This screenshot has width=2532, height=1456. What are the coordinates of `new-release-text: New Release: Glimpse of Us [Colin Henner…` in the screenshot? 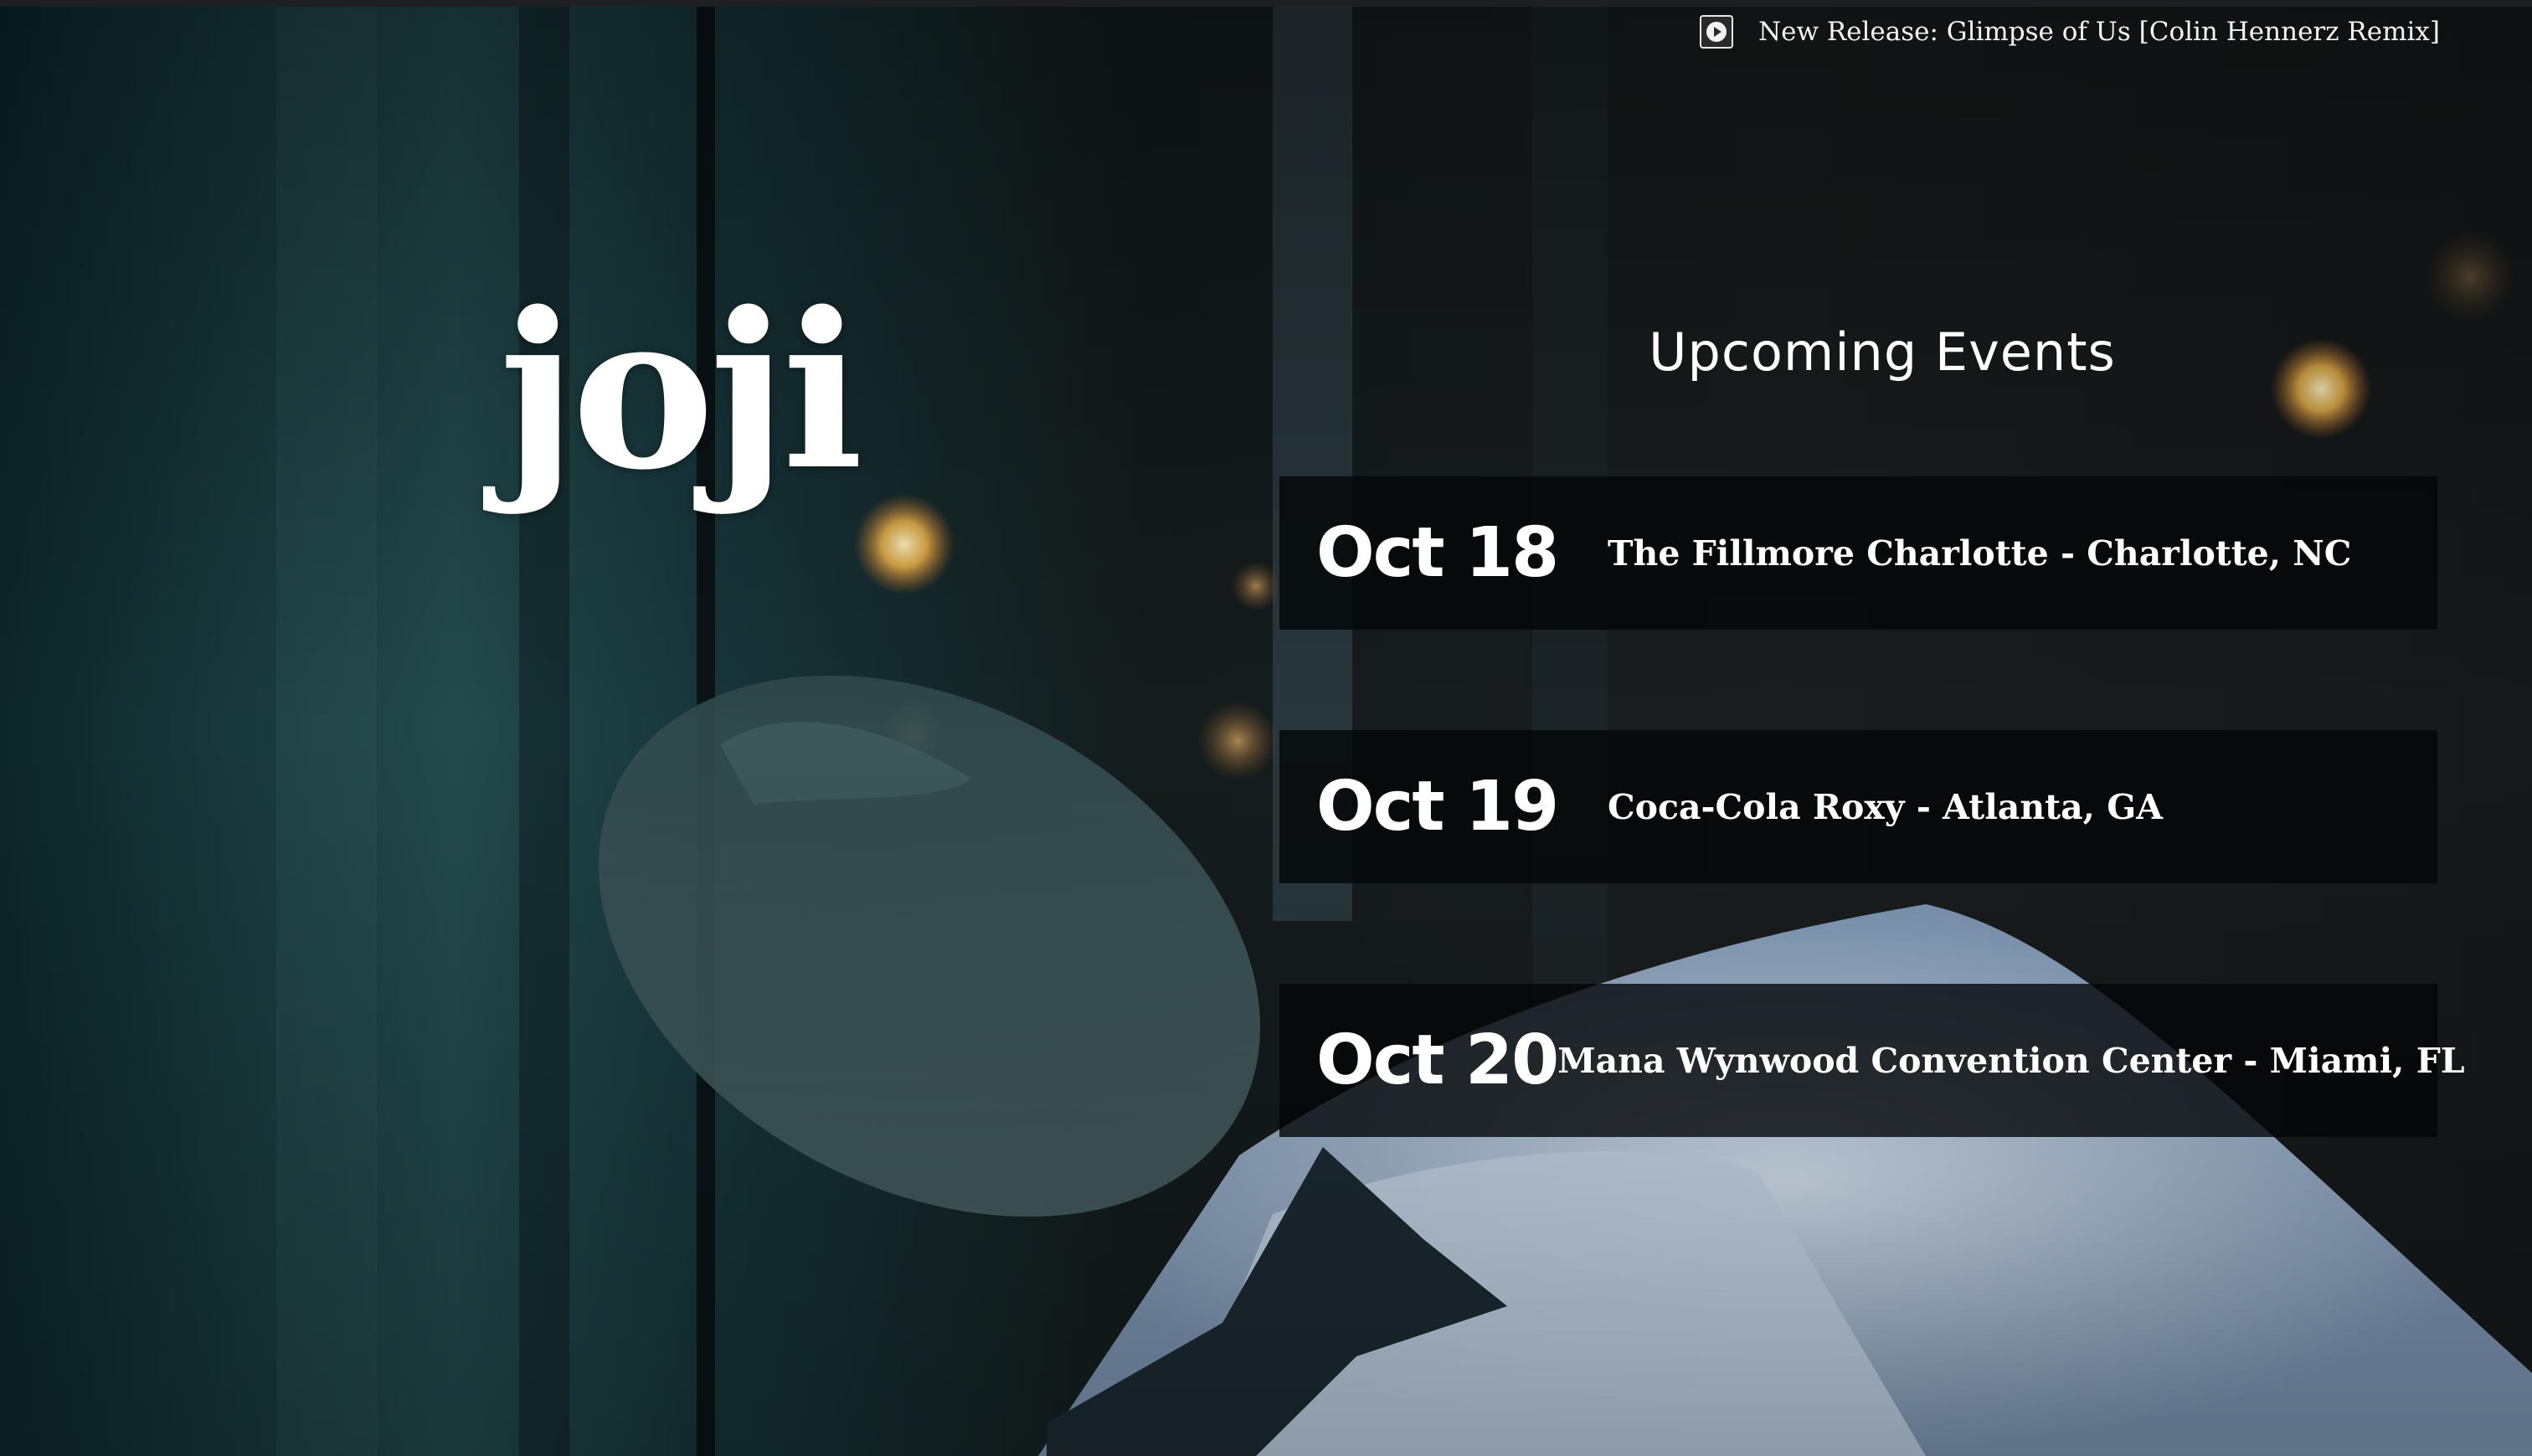 It's located at (2099, 32).